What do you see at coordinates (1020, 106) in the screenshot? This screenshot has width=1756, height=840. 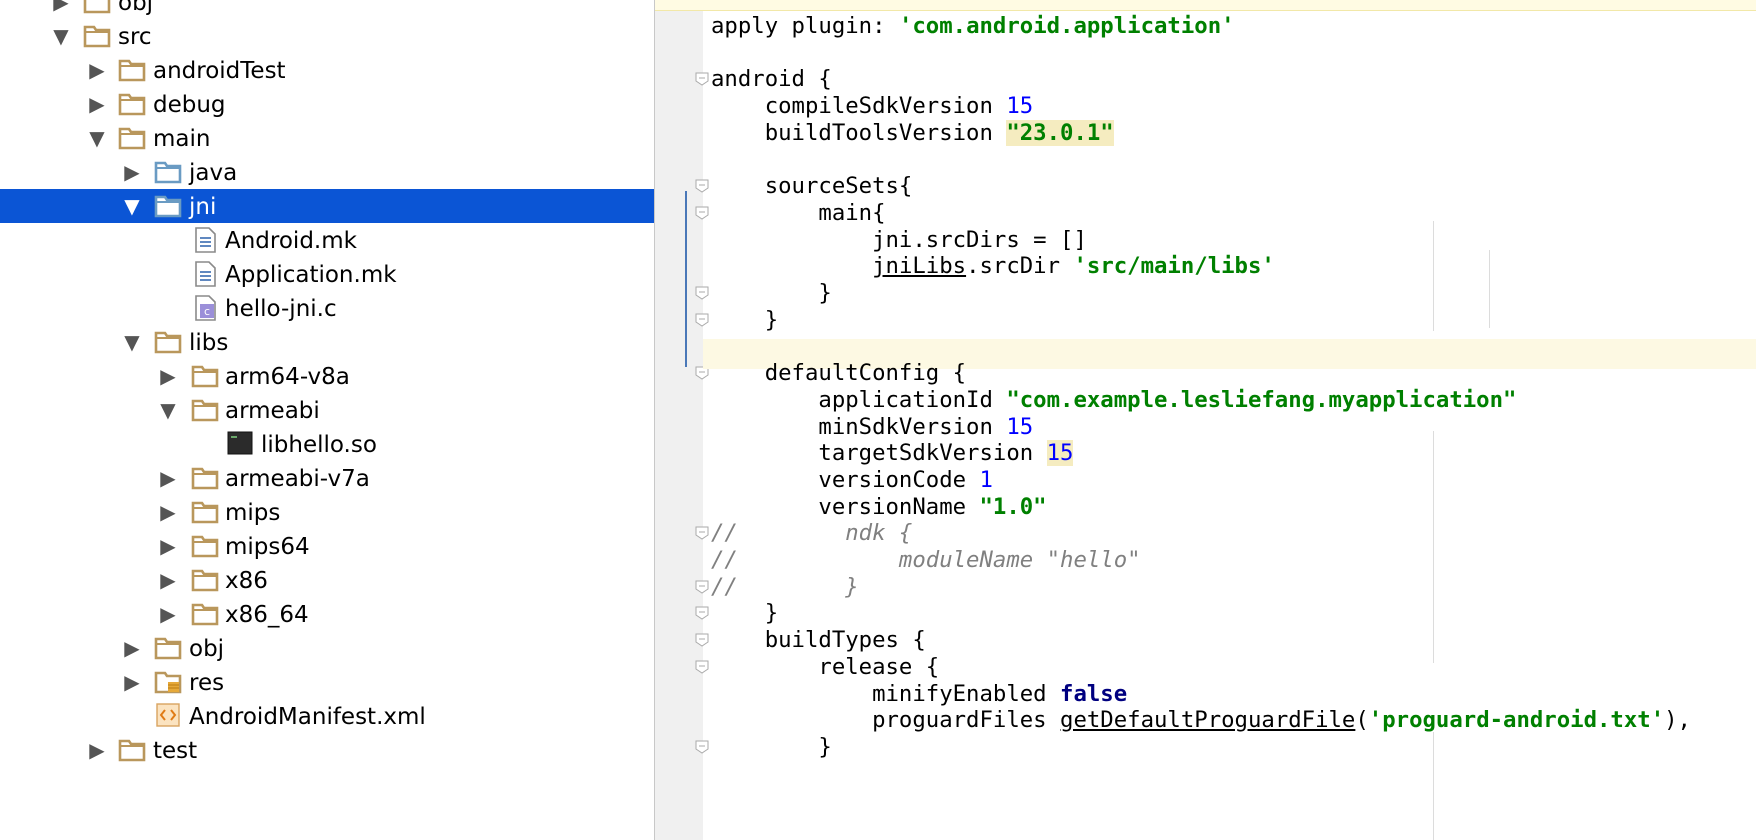 I see `number-token: 15` at bounding box center [1020, 106].